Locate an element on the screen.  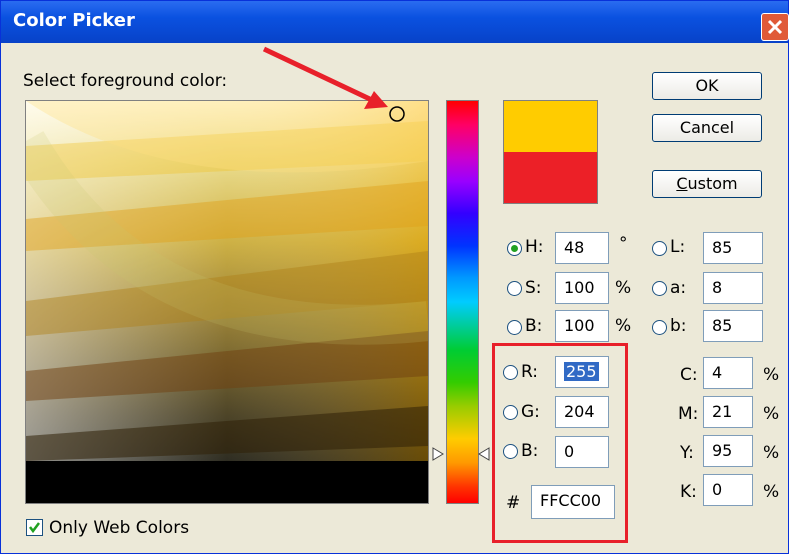
b-blue-field: 0 is located at coordinates (582, 452).